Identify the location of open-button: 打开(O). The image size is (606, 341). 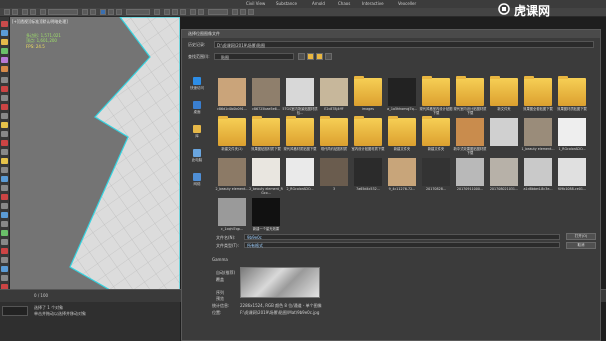
(581, 236).